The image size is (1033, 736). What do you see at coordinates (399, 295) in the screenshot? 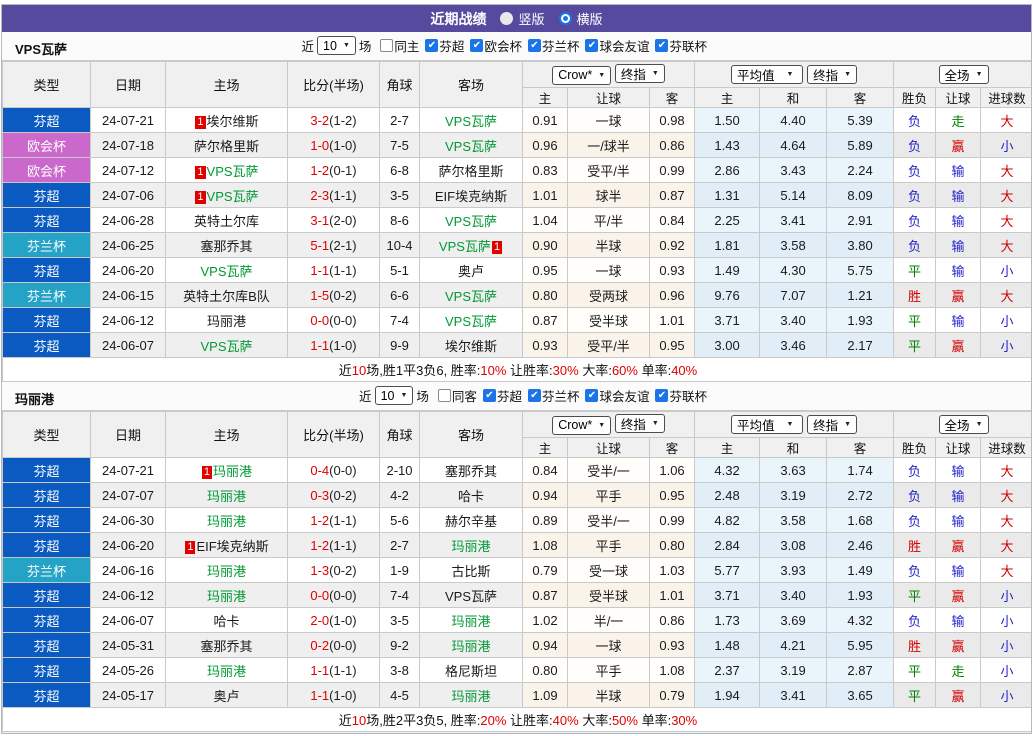
I see `corner-score: 6-6` at bounding box center [399, 295].